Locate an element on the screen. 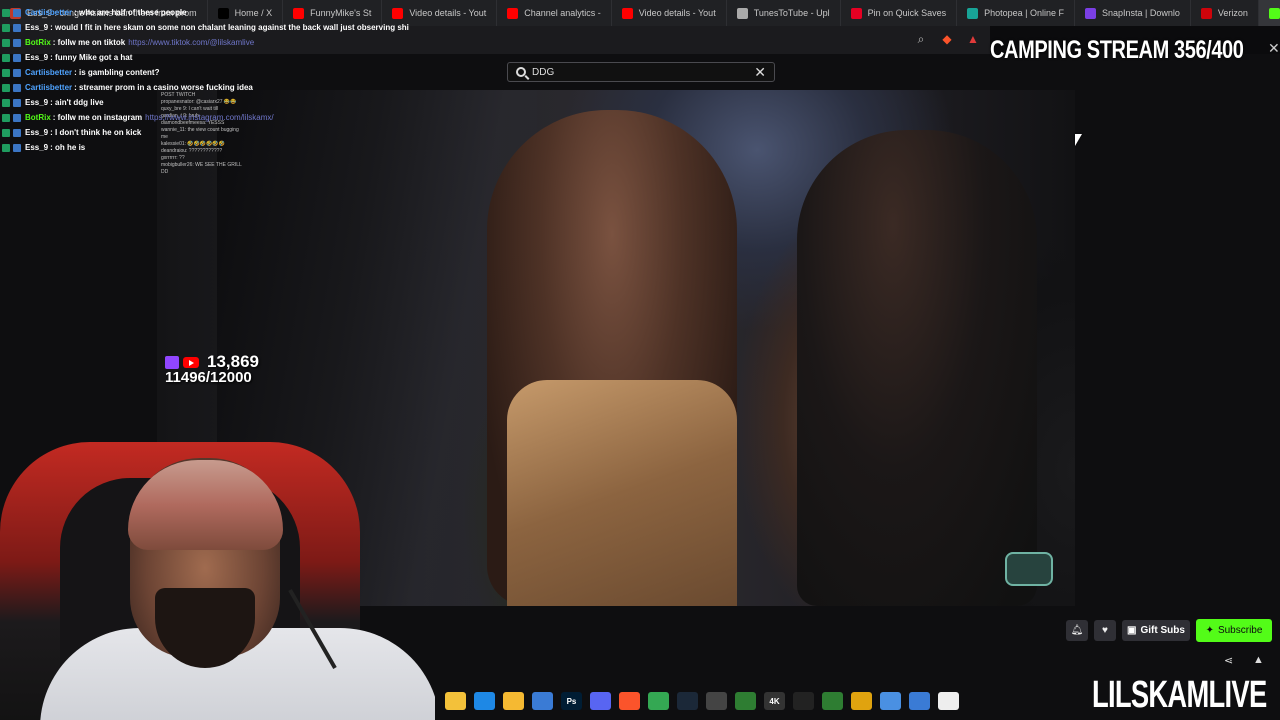 The height and width of the screenshot is (720, 1280). heart-icon: ♥ is located at coordinates (1105, 630).